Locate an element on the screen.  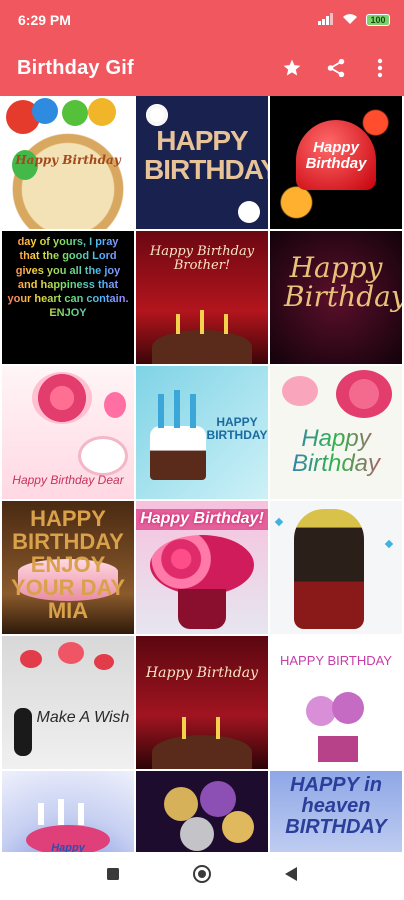
star-icon is located at coordinates (292, 67).